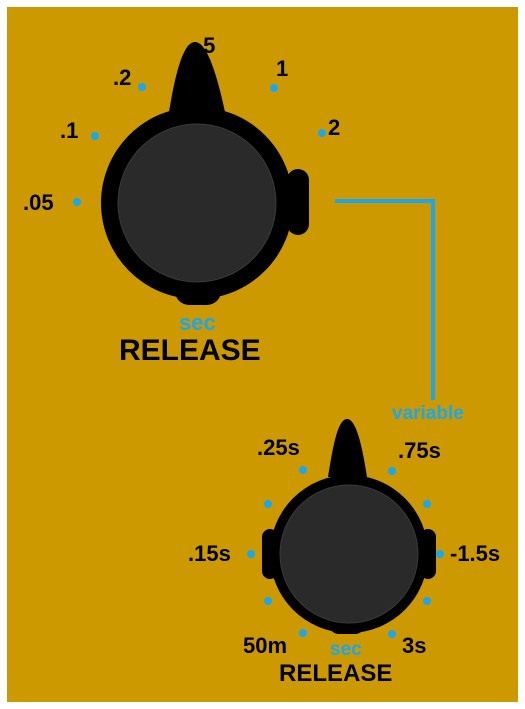  I want to click on release-knob-1-label-1s: 1, so click(282, 68).